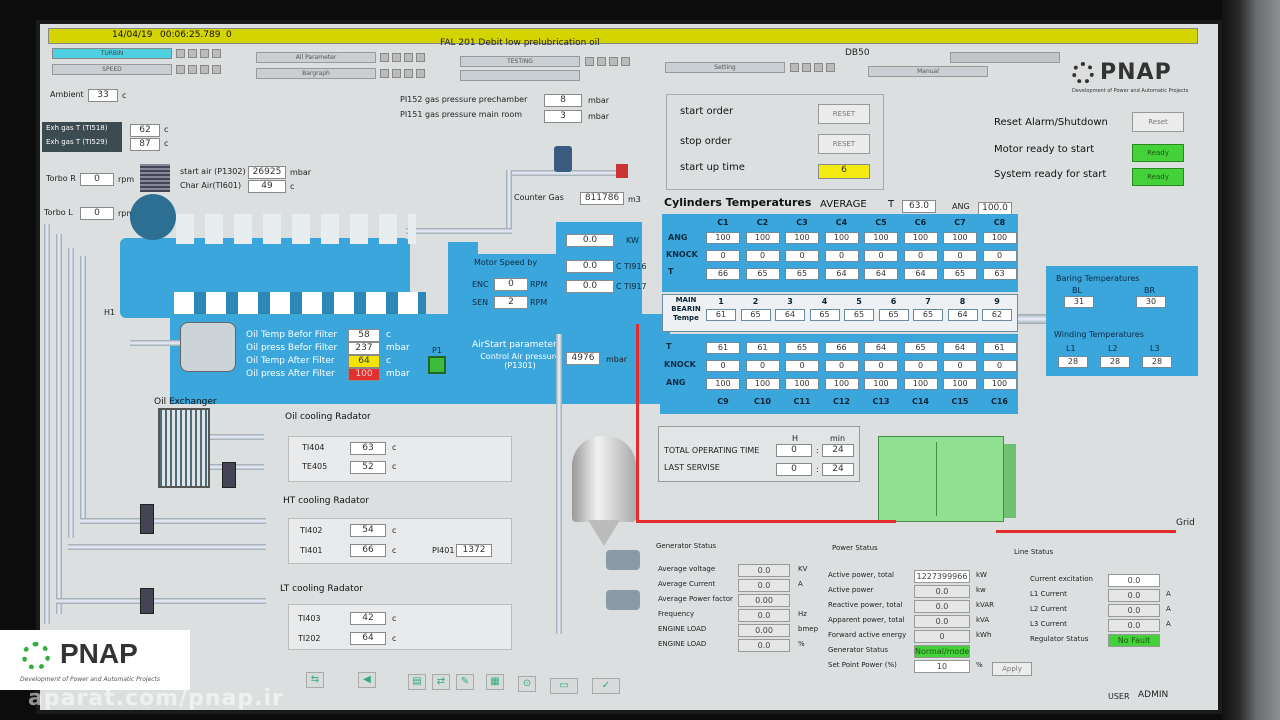 This screenshot has width=1280, height=720. Describe the element at coordinates (511, 302) in the screenshot. I see `sen-value: 2` at that location.